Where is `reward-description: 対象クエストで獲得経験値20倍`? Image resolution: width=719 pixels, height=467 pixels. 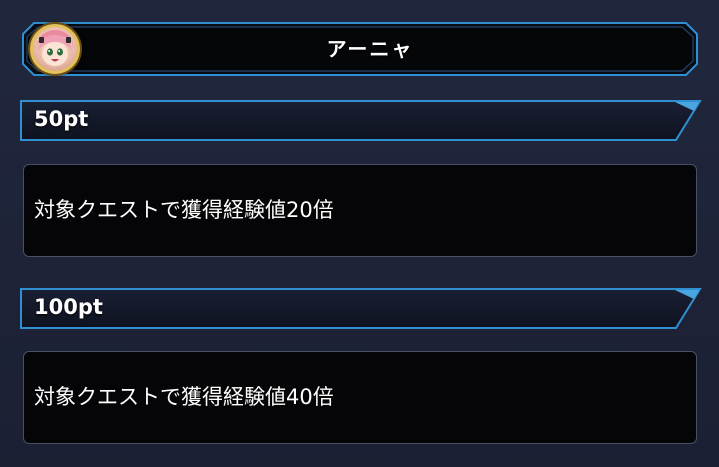
reward-description: 対象クエストで獲得経験値20倍 is located at coordinates (184, 210).